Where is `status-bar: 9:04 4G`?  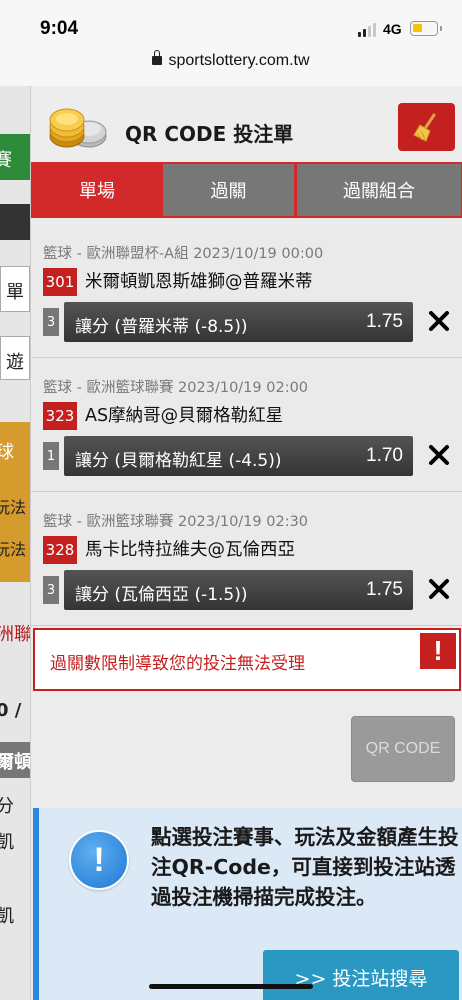
status-bar: 9:04 4G is located at coordinates (231, 22).